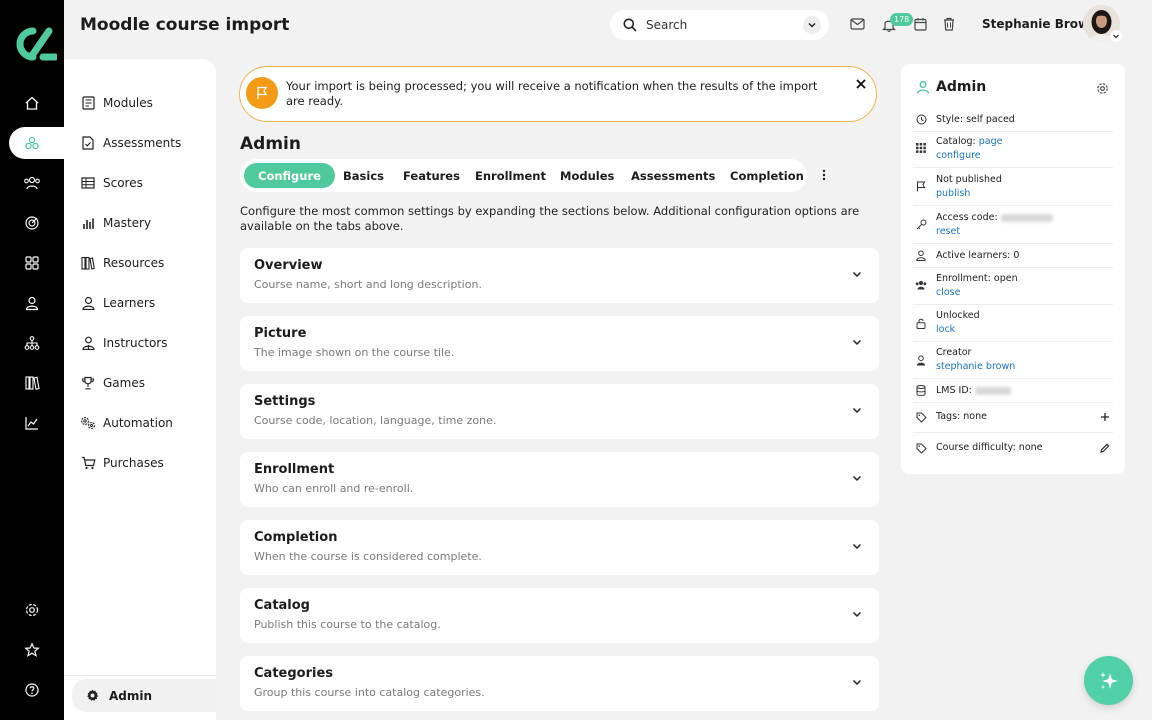  Describe the element at coordinates (1013, 323) in the screenshot. I see `panel-row-lock: Unlocked lock` at that location.